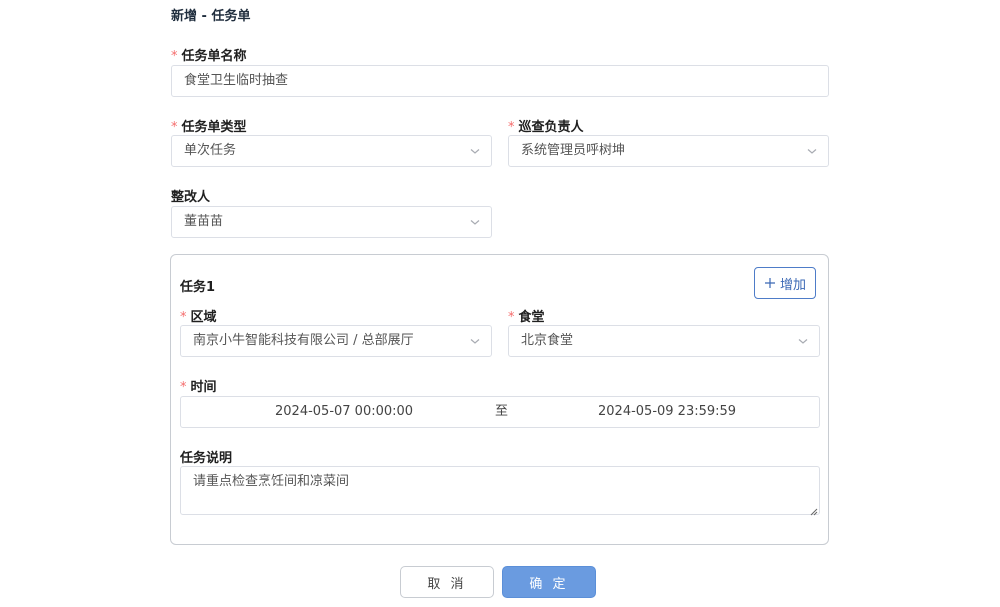 Image resolution: width=1000 pixels, height=607 pixels. Describe the element at coordinates (236, 80) in the screenshot. I see `task-name-value: 食堂卫生临时抽查` at that location.